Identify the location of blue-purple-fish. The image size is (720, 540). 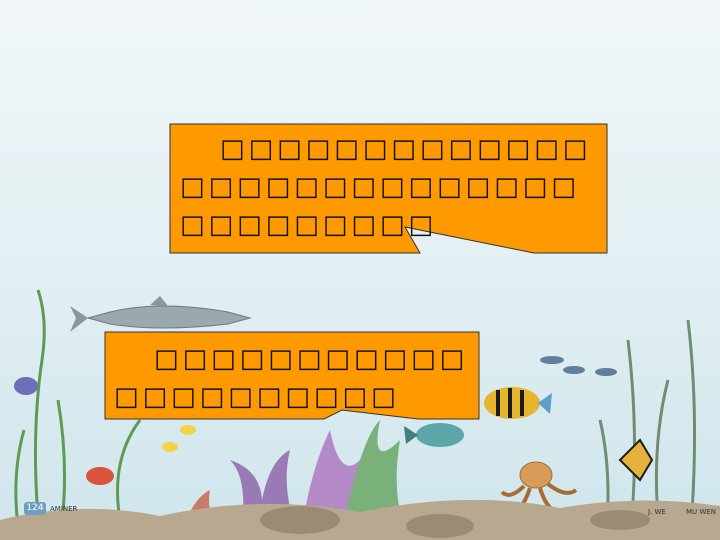
(26, 386).